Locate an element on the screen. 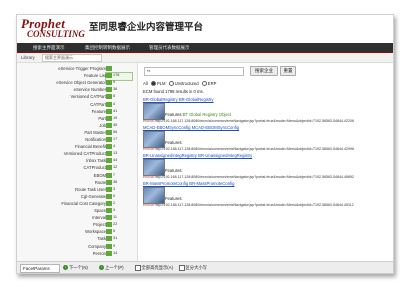 This screenshot has width=410, height=289. facet-row: Interval 11 is located at coordinates (77, 217).